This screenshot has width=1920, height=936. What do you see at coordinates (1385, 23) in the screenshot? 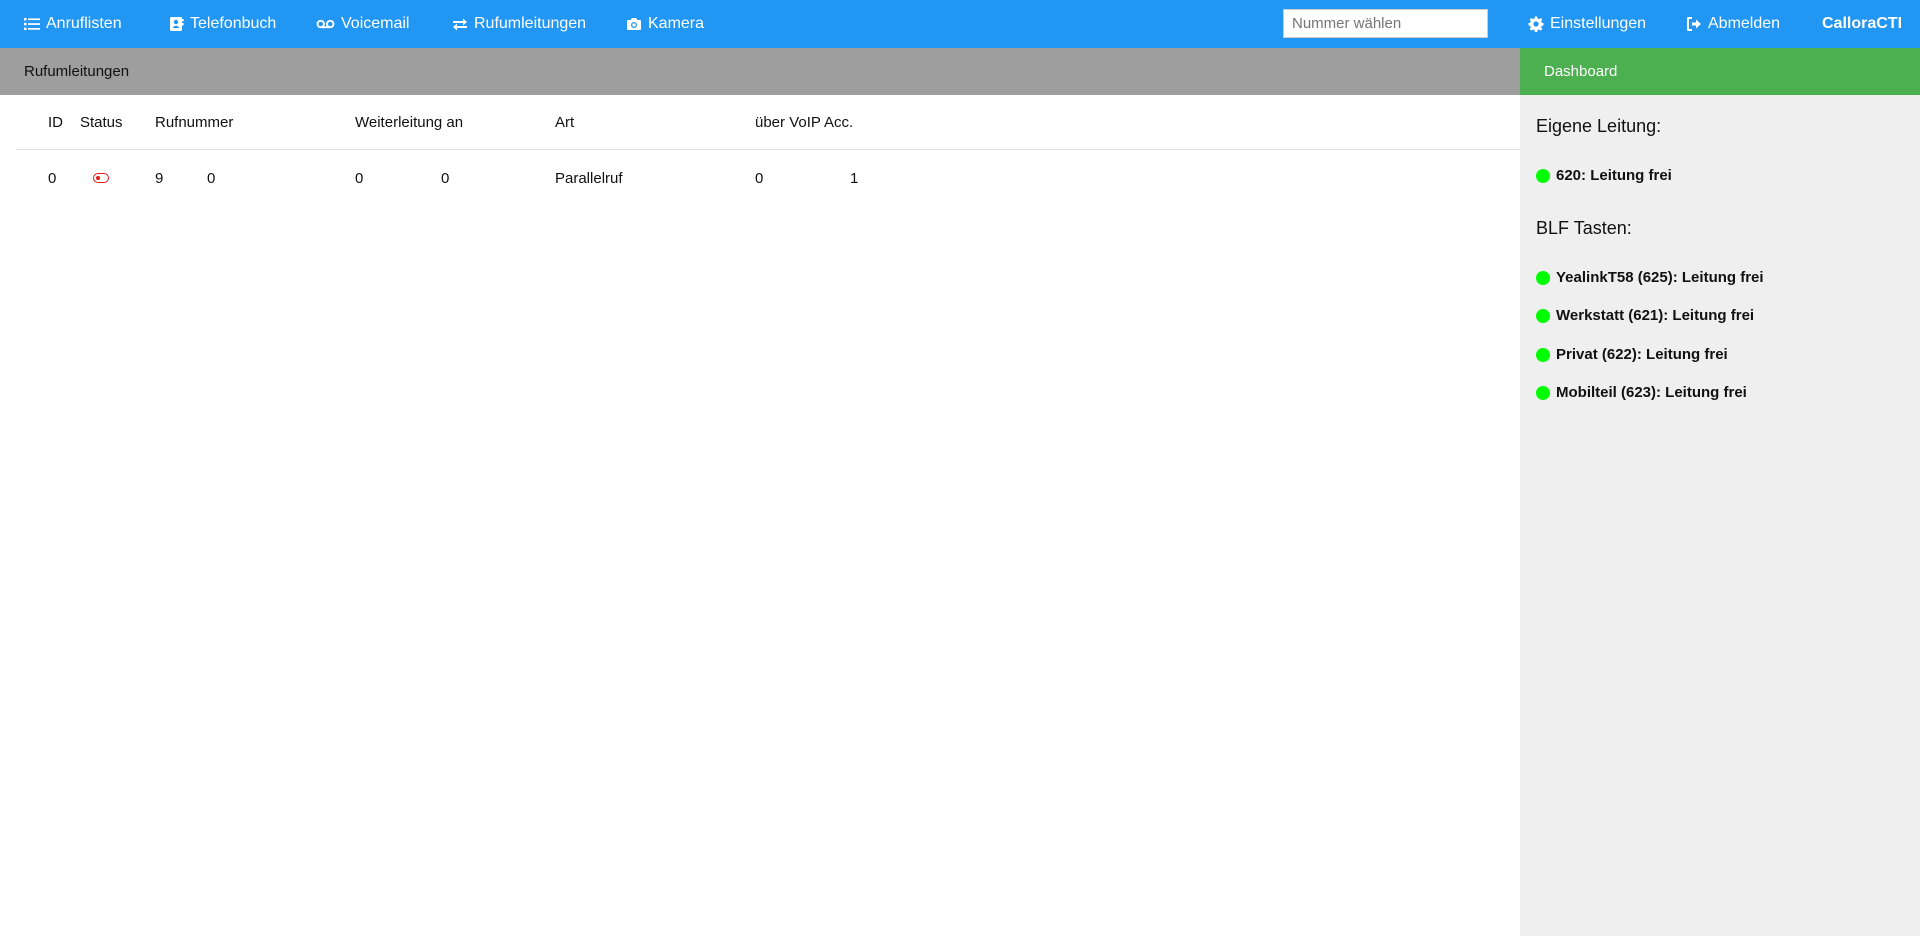
I see `dial-number-input` at bounding box center [1385, 23].